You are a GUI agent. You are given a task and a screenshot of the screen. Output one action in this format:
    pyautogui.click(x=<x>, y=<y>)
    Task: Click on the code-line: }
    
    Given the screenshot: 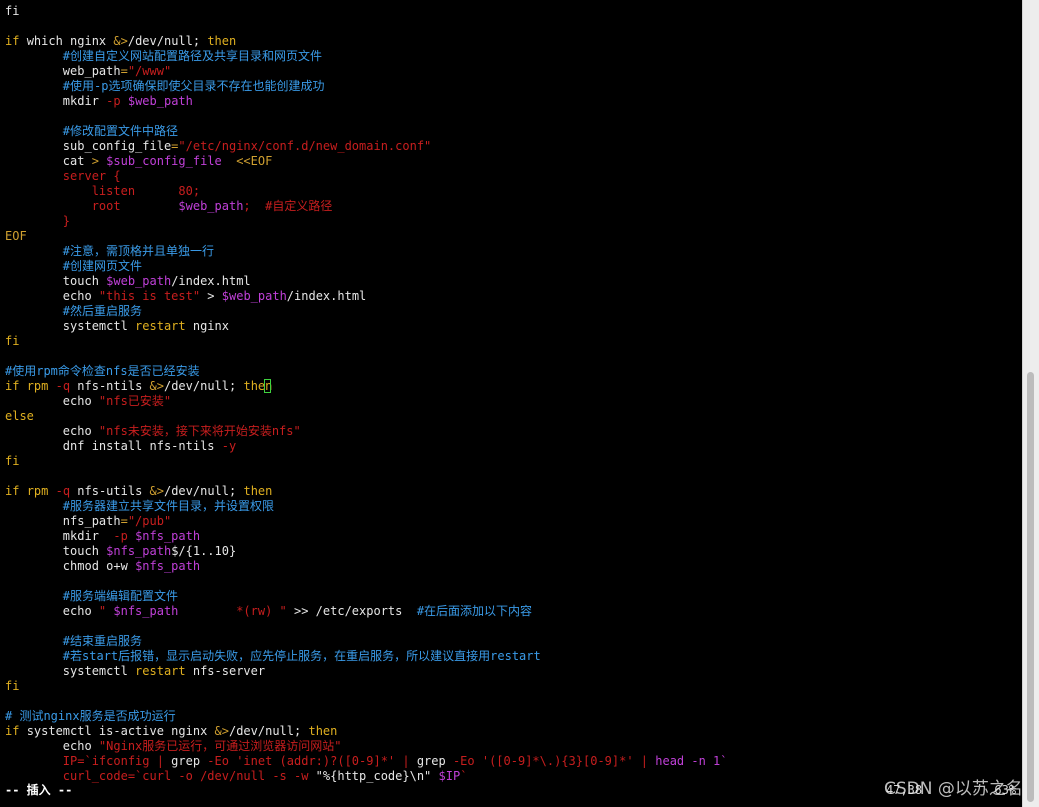 What is the action you would take?
    pyautogui.click(x=37, y=221)
    